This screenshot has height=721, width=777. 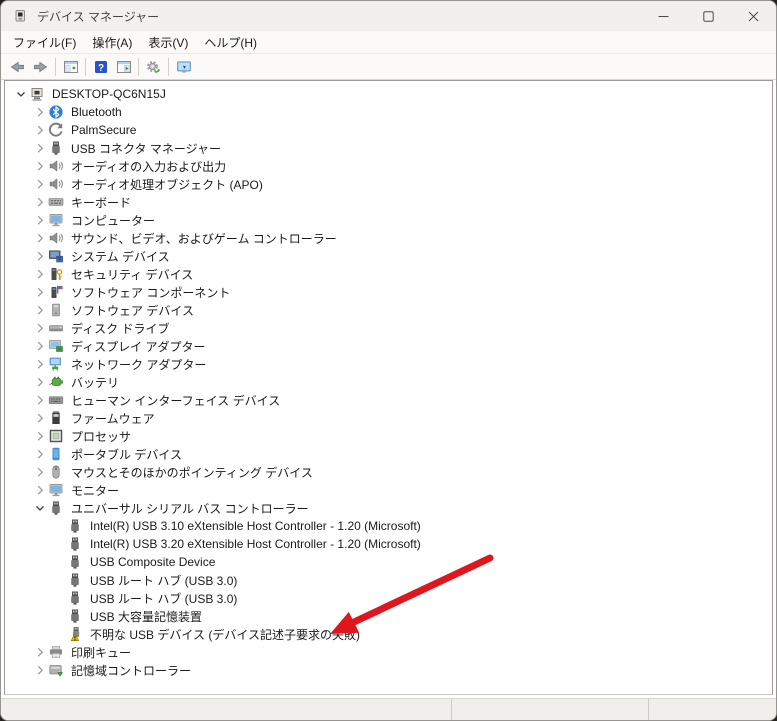 What do you see at coordinates (120, 328) in the screenshot?
I see `tree-item-label: ディスク ドライブ` at bounding box center [120, 328].